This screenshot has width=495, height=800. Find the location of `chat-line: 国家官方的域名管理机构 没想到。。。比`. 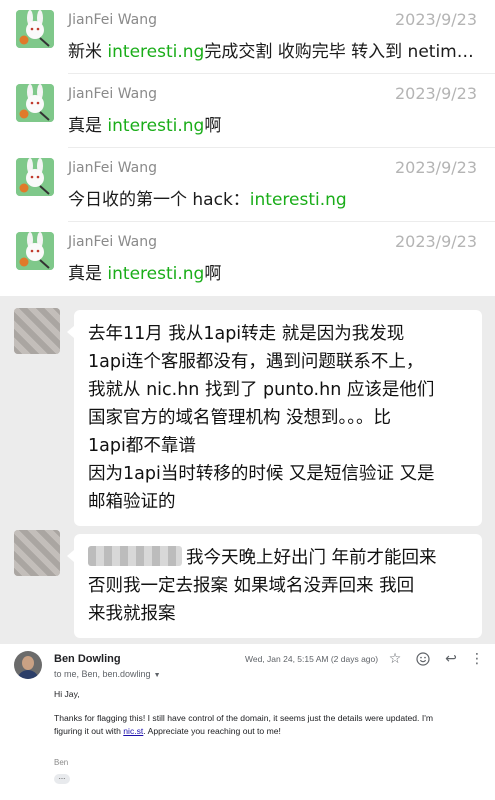

chat-line: 国家官方的域名管理机构 没想到。。。比 is located at coordinates (240, 418).